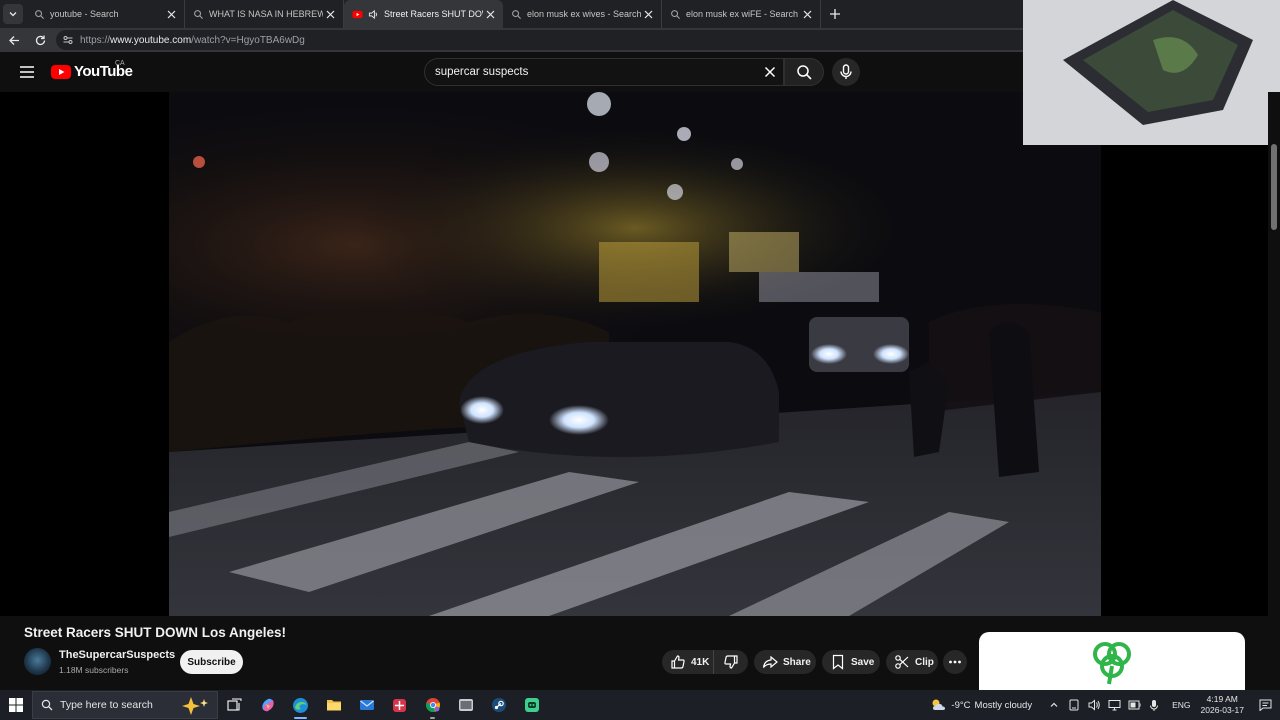 This screenshot has width=1280, height=720. I want to click on gamepad-icon, so click(531, 705).